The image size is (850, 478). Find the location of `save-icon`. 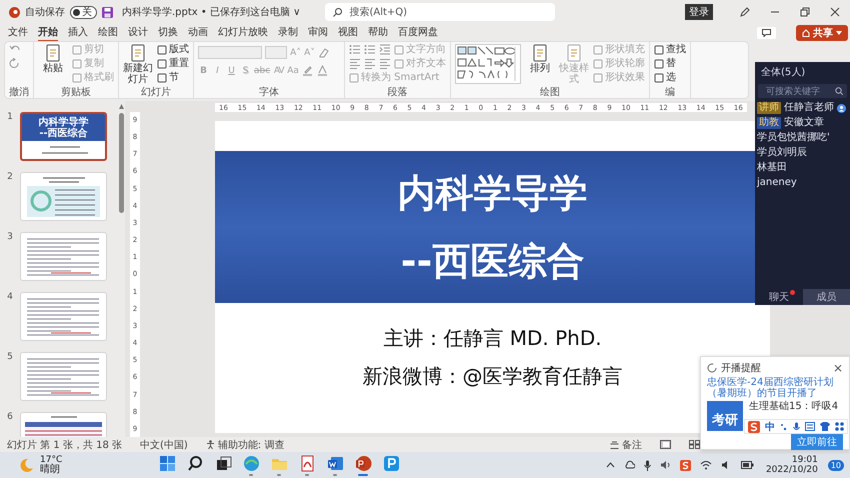

save-icon is located at coordinates (107, 12).